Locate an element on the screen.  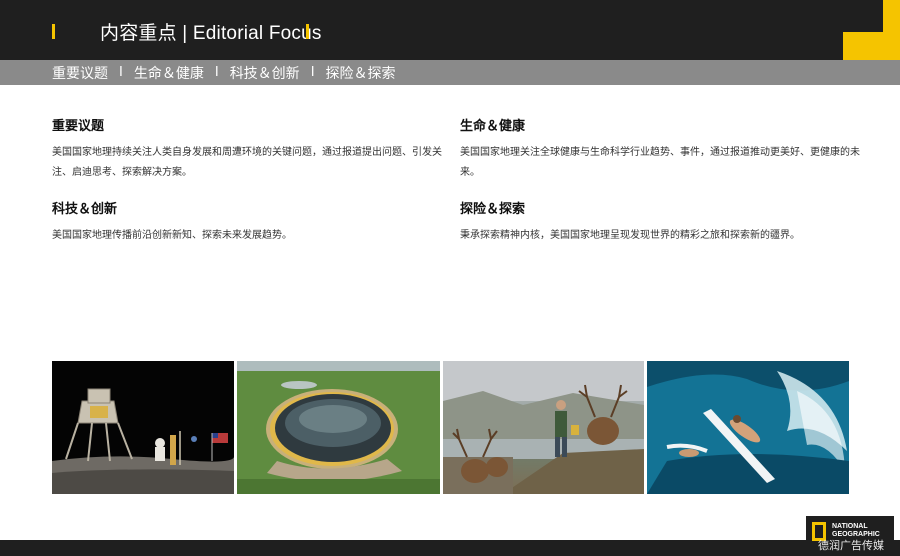
deer-mountain-photo is located at coordinates (543, 427).